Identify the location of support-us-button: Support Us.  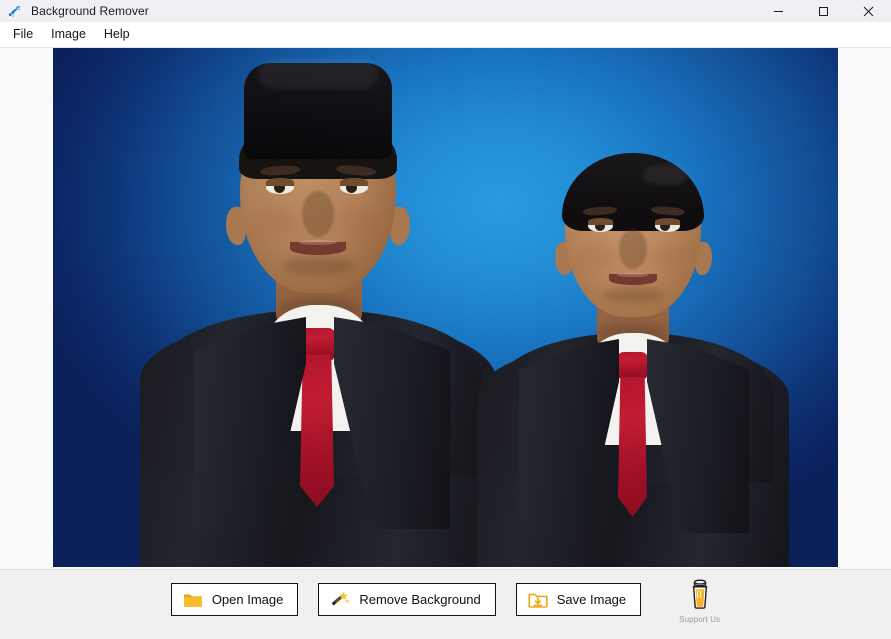
(699, 601).